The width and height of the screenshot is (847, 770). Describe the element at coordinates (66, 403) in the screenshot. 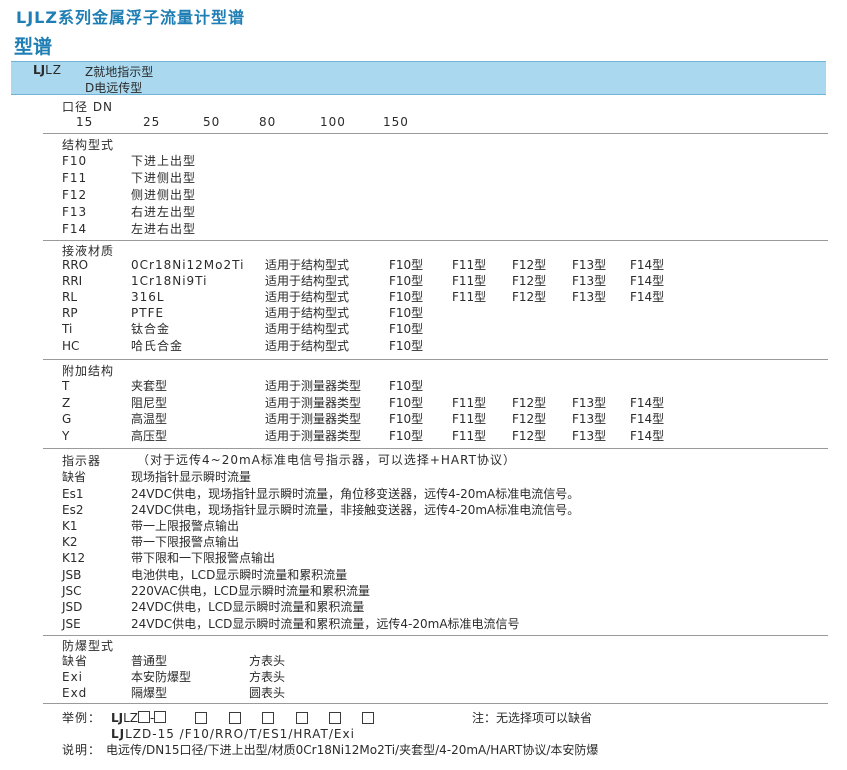

I see `addon-code: Z` at that location.